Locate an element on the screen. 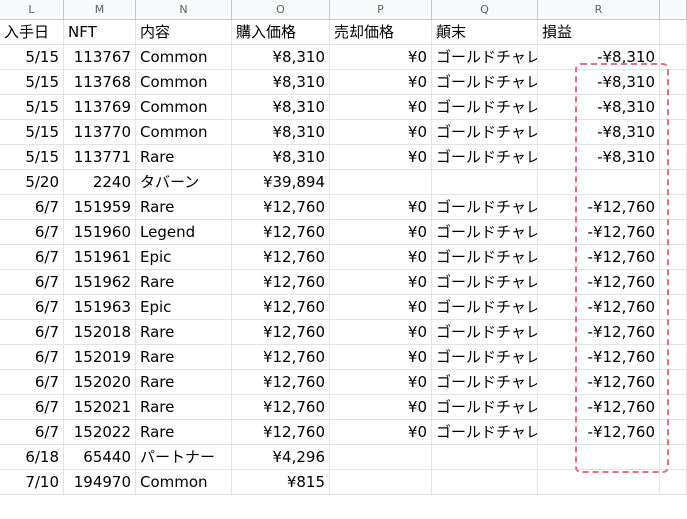 Image resolution: width=687 pixels, height=519 pixels. cell-l: 7/10 is located at coordinates (32, 482).